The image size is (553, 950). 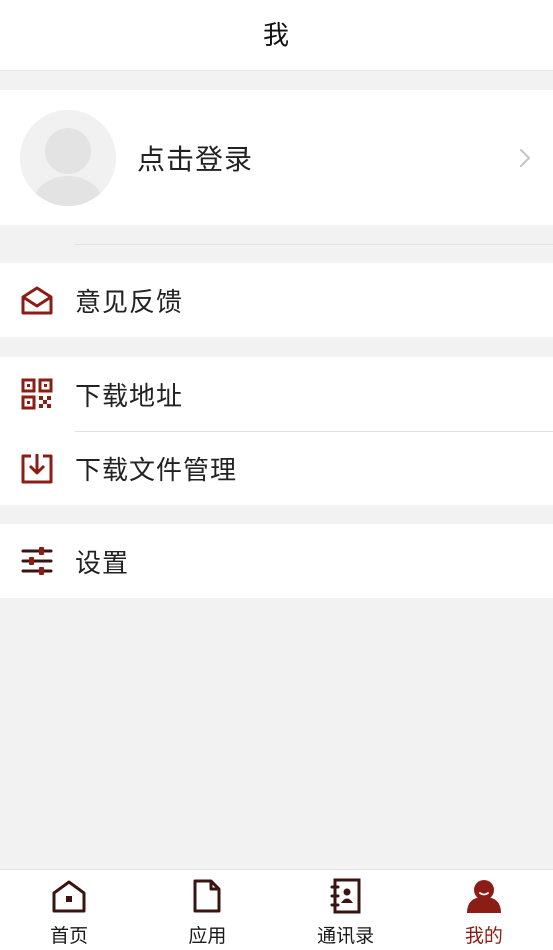 I want to click on tab-apps: 应用, so click(x=207, y=910).